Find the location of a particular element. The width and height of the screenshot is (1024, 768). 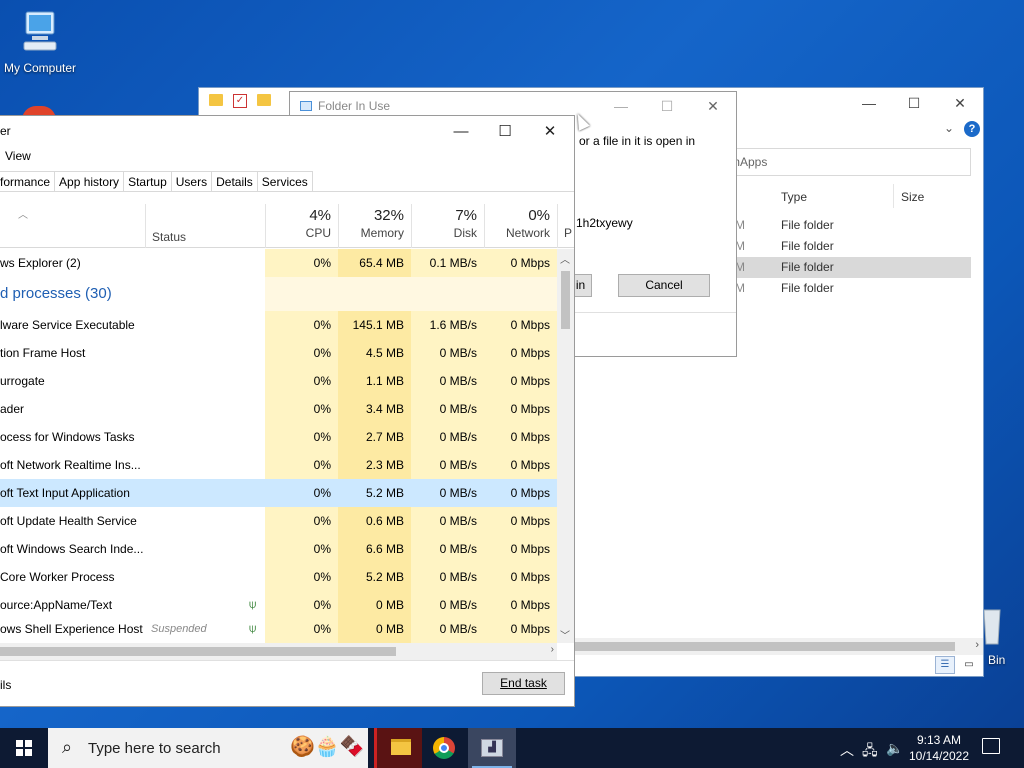

chrome-icon is located at coordinates (444, 748).